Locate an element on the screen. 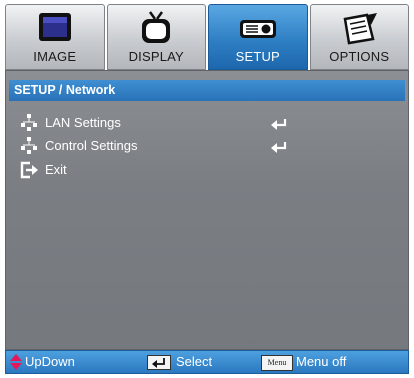  menu-item-lan-settings: LAN Settings is located at coordinates (210, 123).